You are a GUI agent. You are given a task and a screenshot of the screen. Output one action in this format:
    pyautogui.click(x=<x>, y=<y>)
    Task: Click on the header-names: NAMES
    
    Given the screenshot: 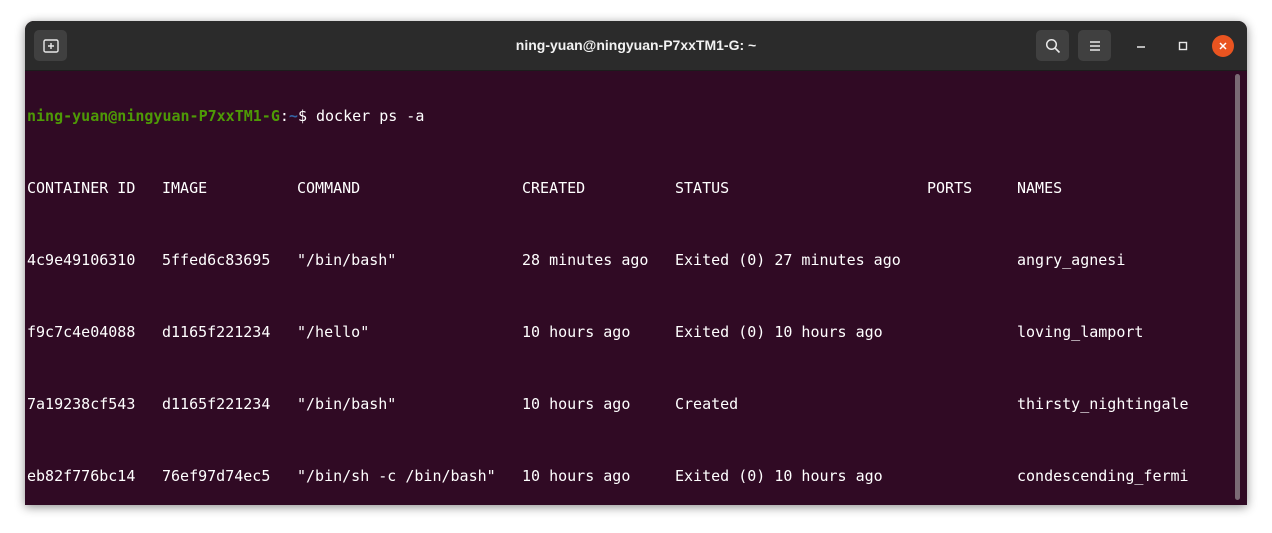 What is the action you would take?
    pyautogui.click(x=1040, y=188)
    